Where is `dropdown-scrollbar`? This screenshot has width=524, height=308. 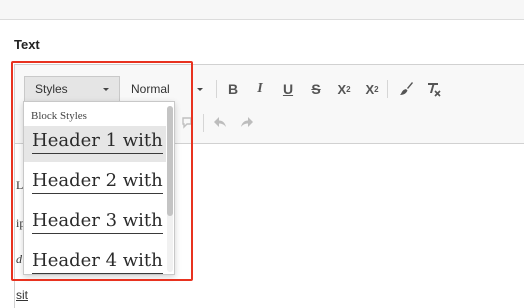 dropdown-scrollbar is located at coordinates (170, 189).